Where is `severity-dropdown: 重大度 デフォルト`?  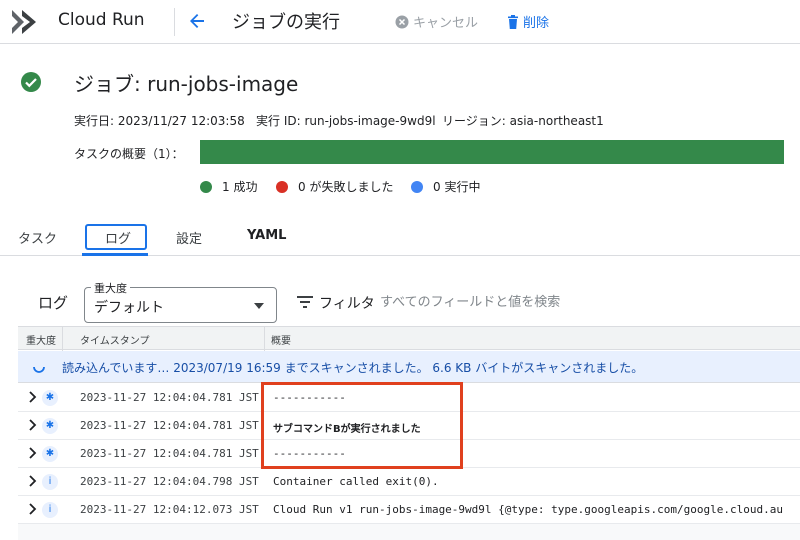
severity-dropdown: 重大度 デフォルト is located at coordinates (180, 301).